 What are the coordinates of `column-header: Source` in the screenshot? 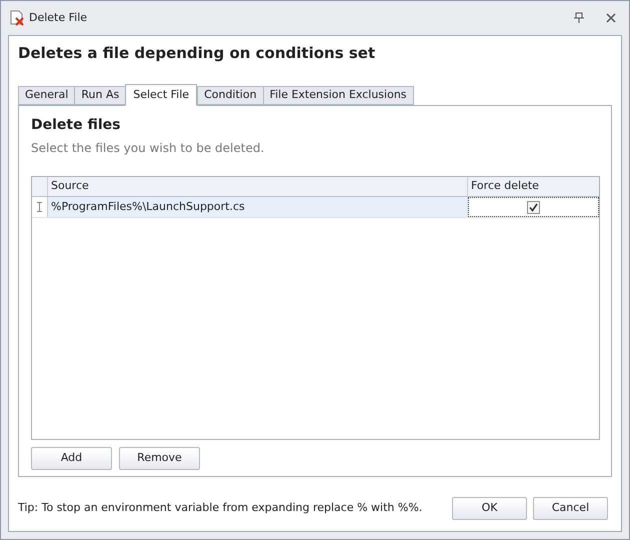 It's located at (258, 186).